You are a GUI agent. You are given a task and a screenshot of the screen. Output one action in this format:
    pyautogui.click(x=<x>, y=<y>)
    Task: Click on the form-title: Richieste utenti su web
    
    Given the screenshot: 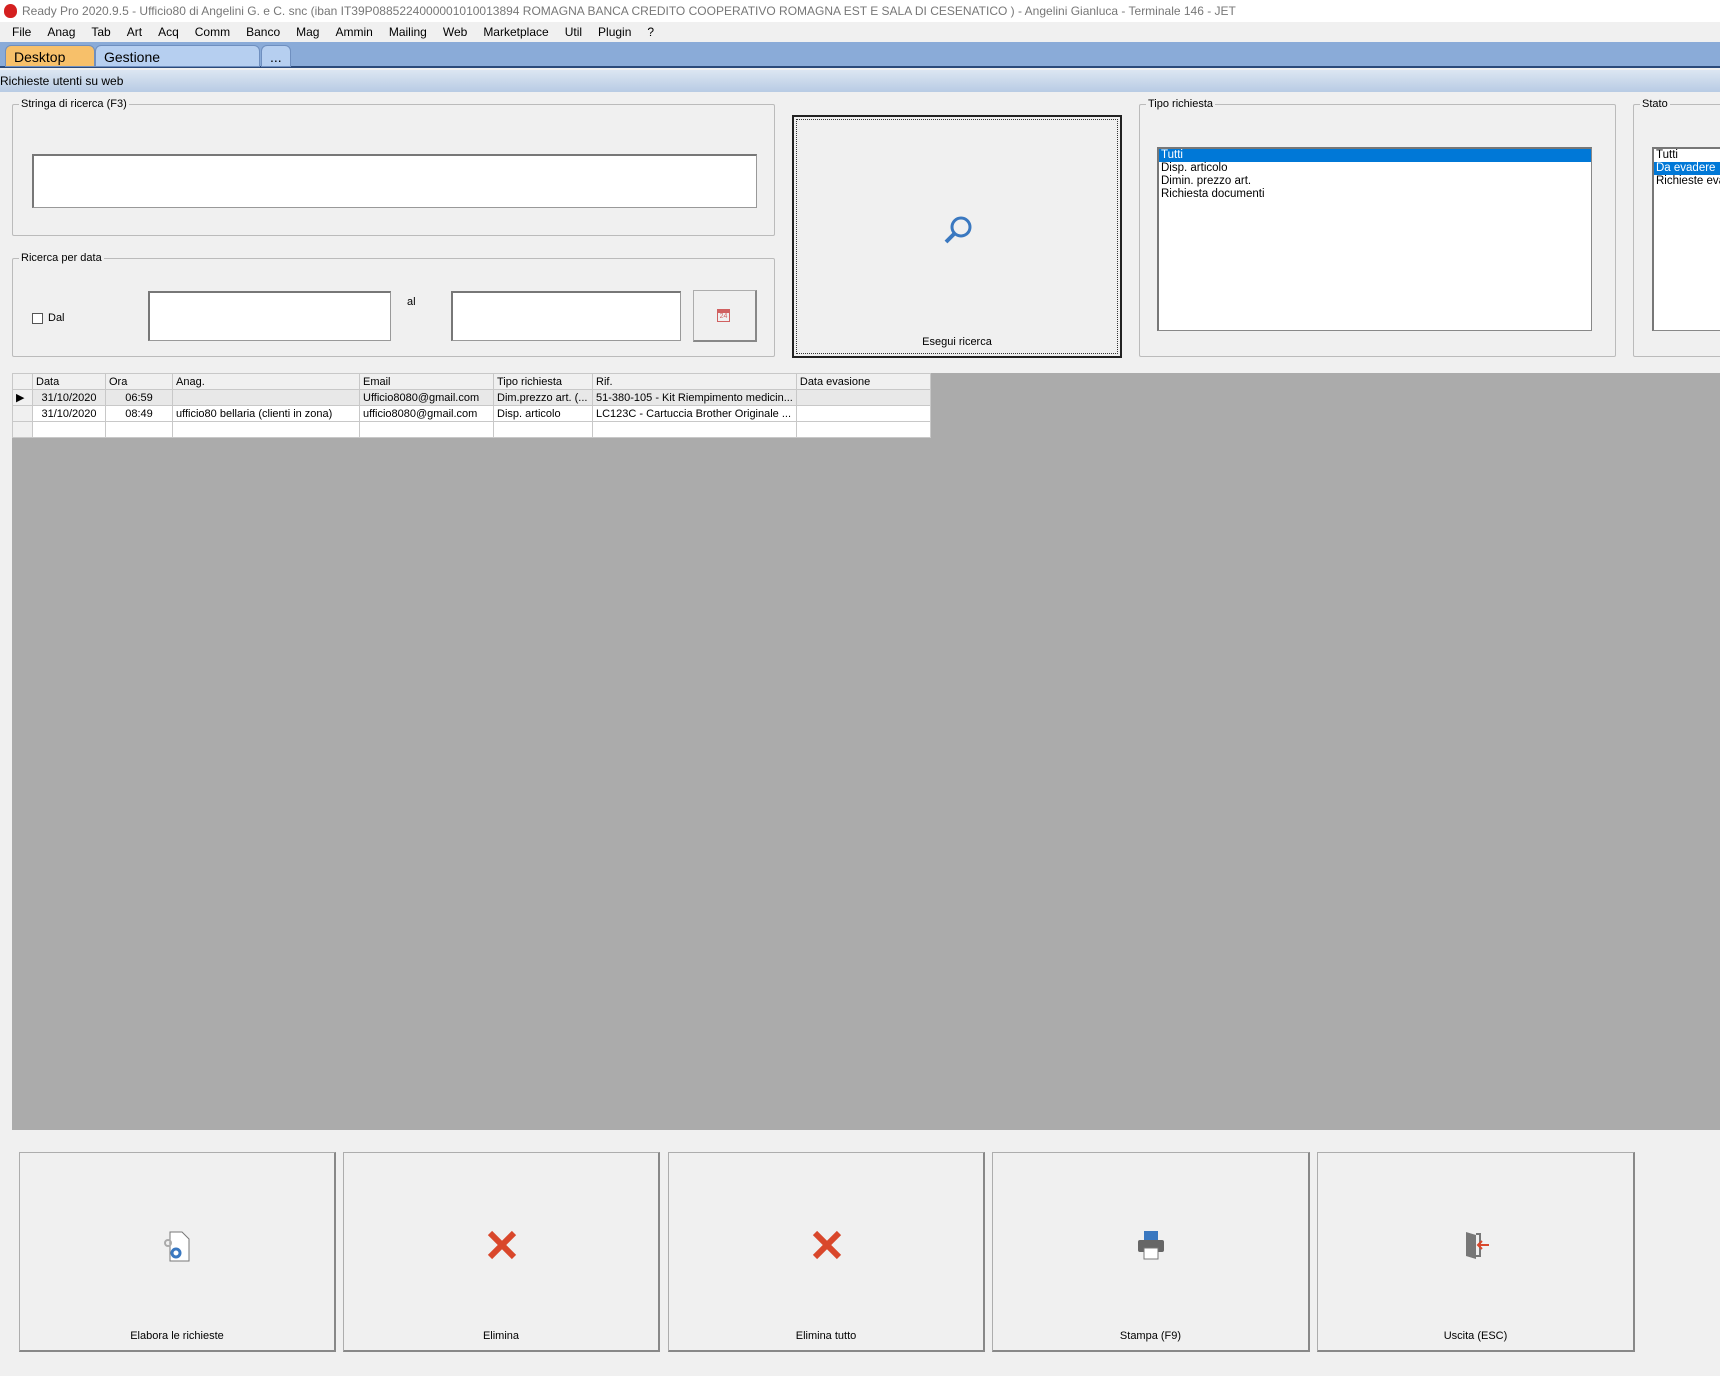 What is the action you would take?
    pyautogui.click(x=860, y=81)
    